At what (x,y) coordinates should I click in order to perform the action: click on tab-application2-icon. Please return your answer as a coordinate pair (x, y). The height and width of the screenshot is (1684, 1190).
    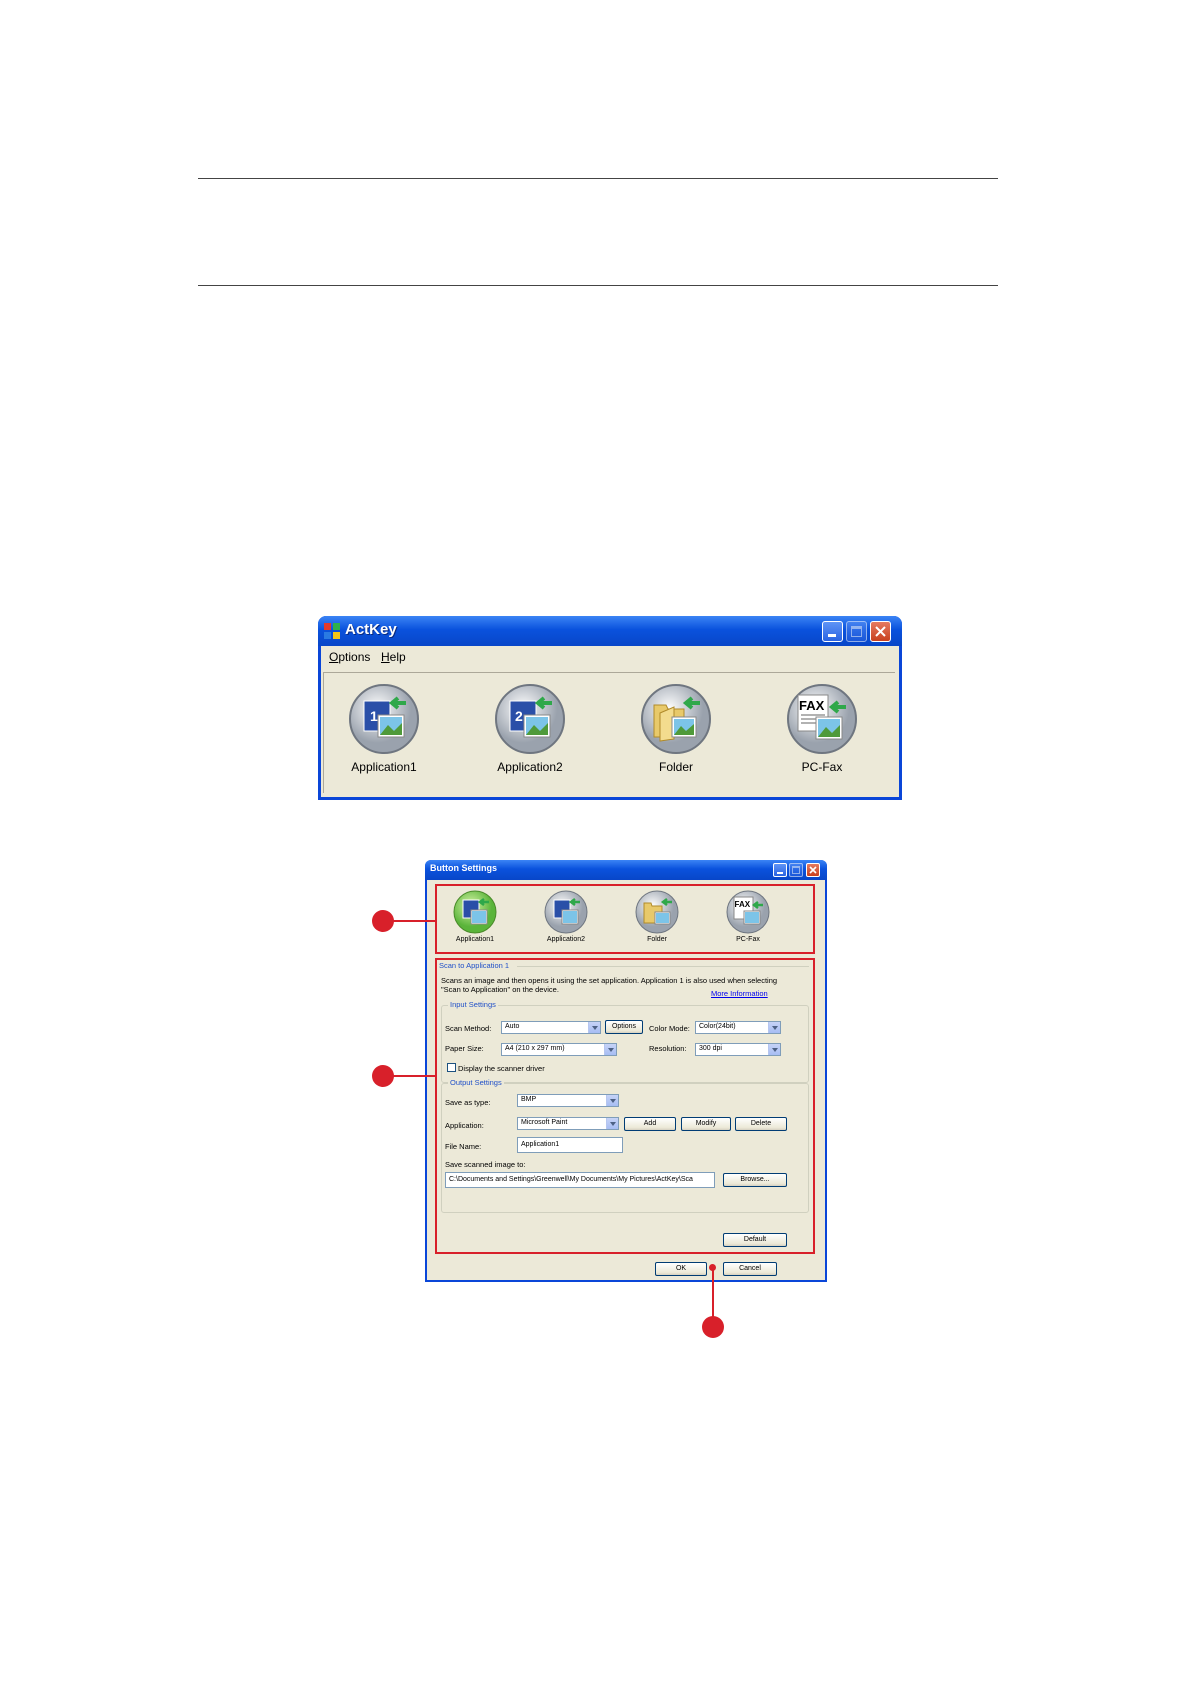
    Looking at the image, I should click on (566, 912).